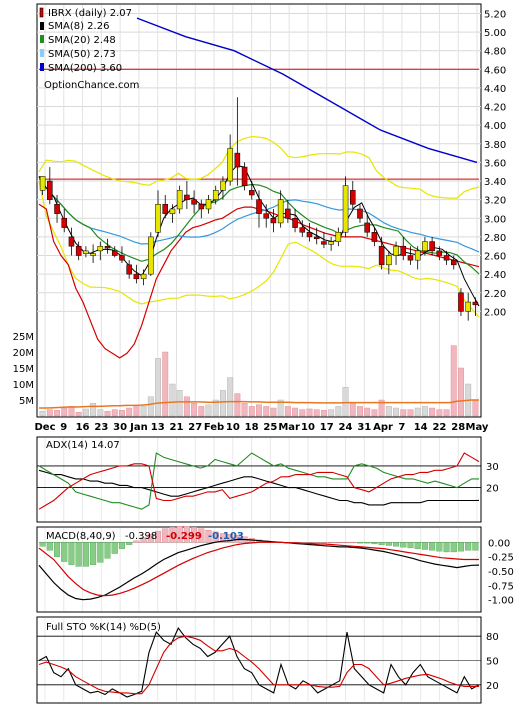 This screenshot has height=706, width=526. I want to click on x-tick-label: 21, so click(177, 427).